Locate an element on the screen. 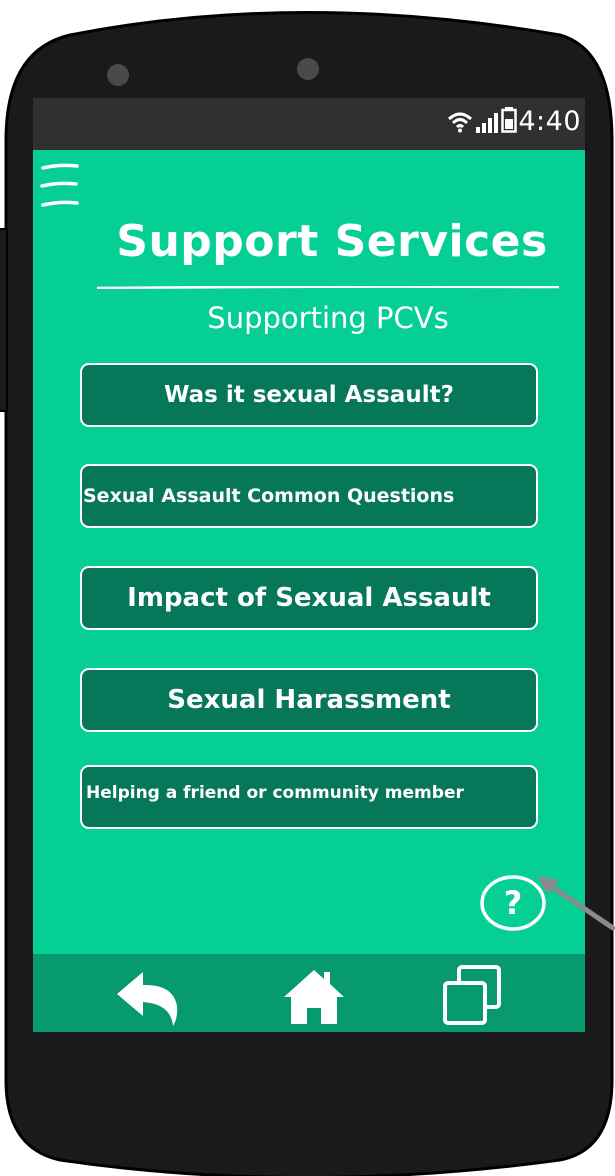 The image size is (615, 1176). phone-camera is located at coordinates (308, 69).